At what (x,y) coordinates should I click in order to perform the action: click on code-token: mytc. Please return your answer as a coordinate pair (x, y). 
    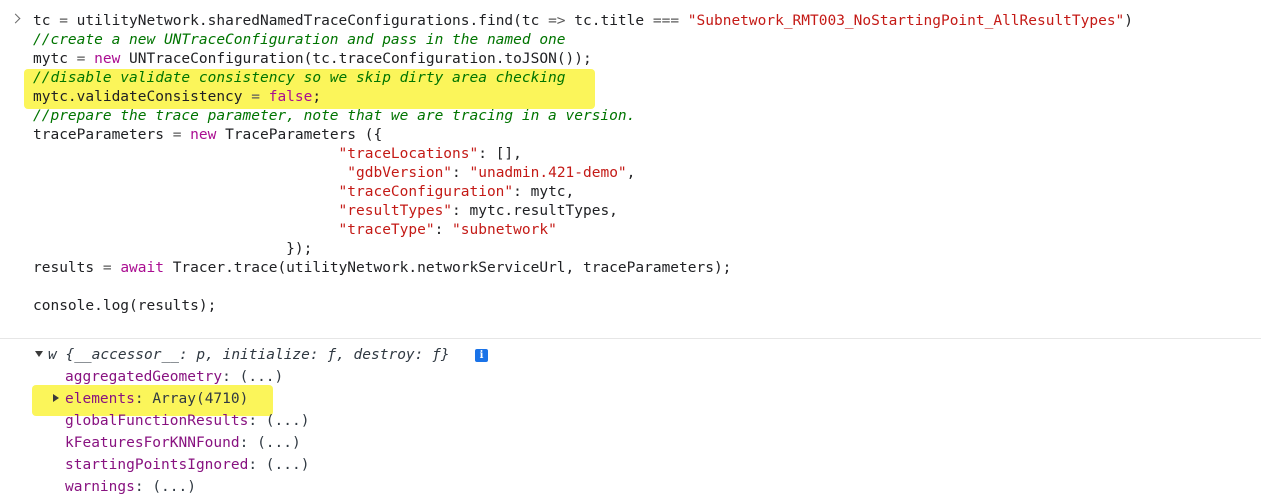
    Looking at the image, I should click on (55, 59).